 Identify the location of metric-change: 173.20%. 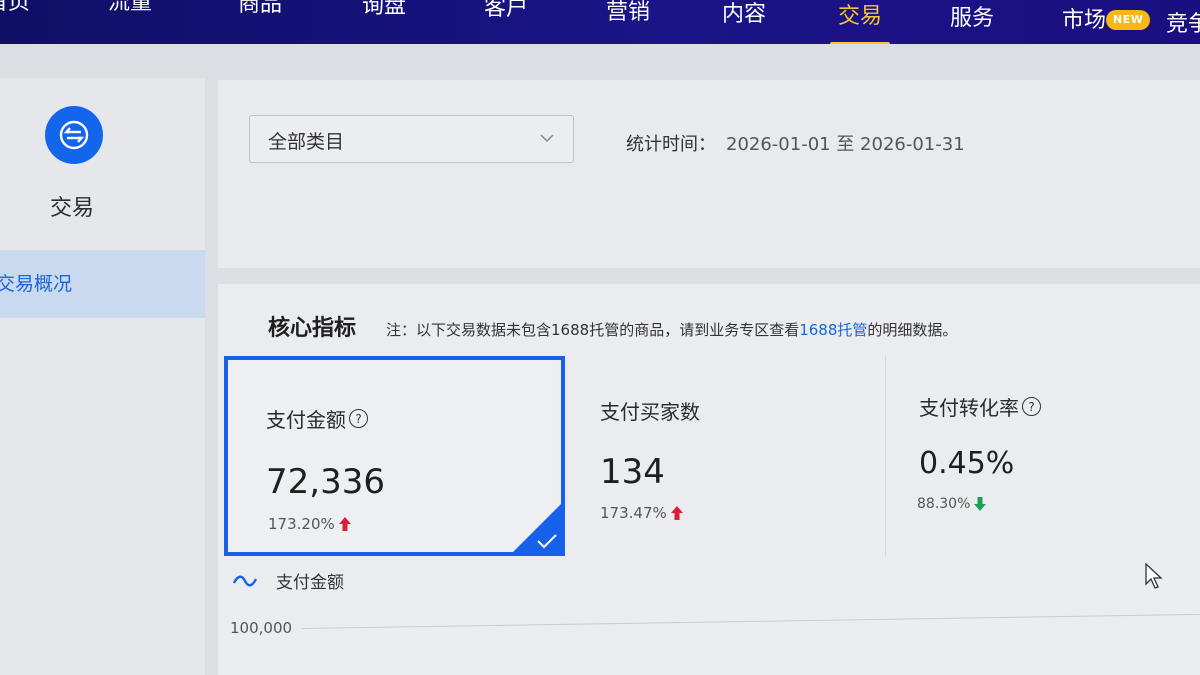
(310, 524).